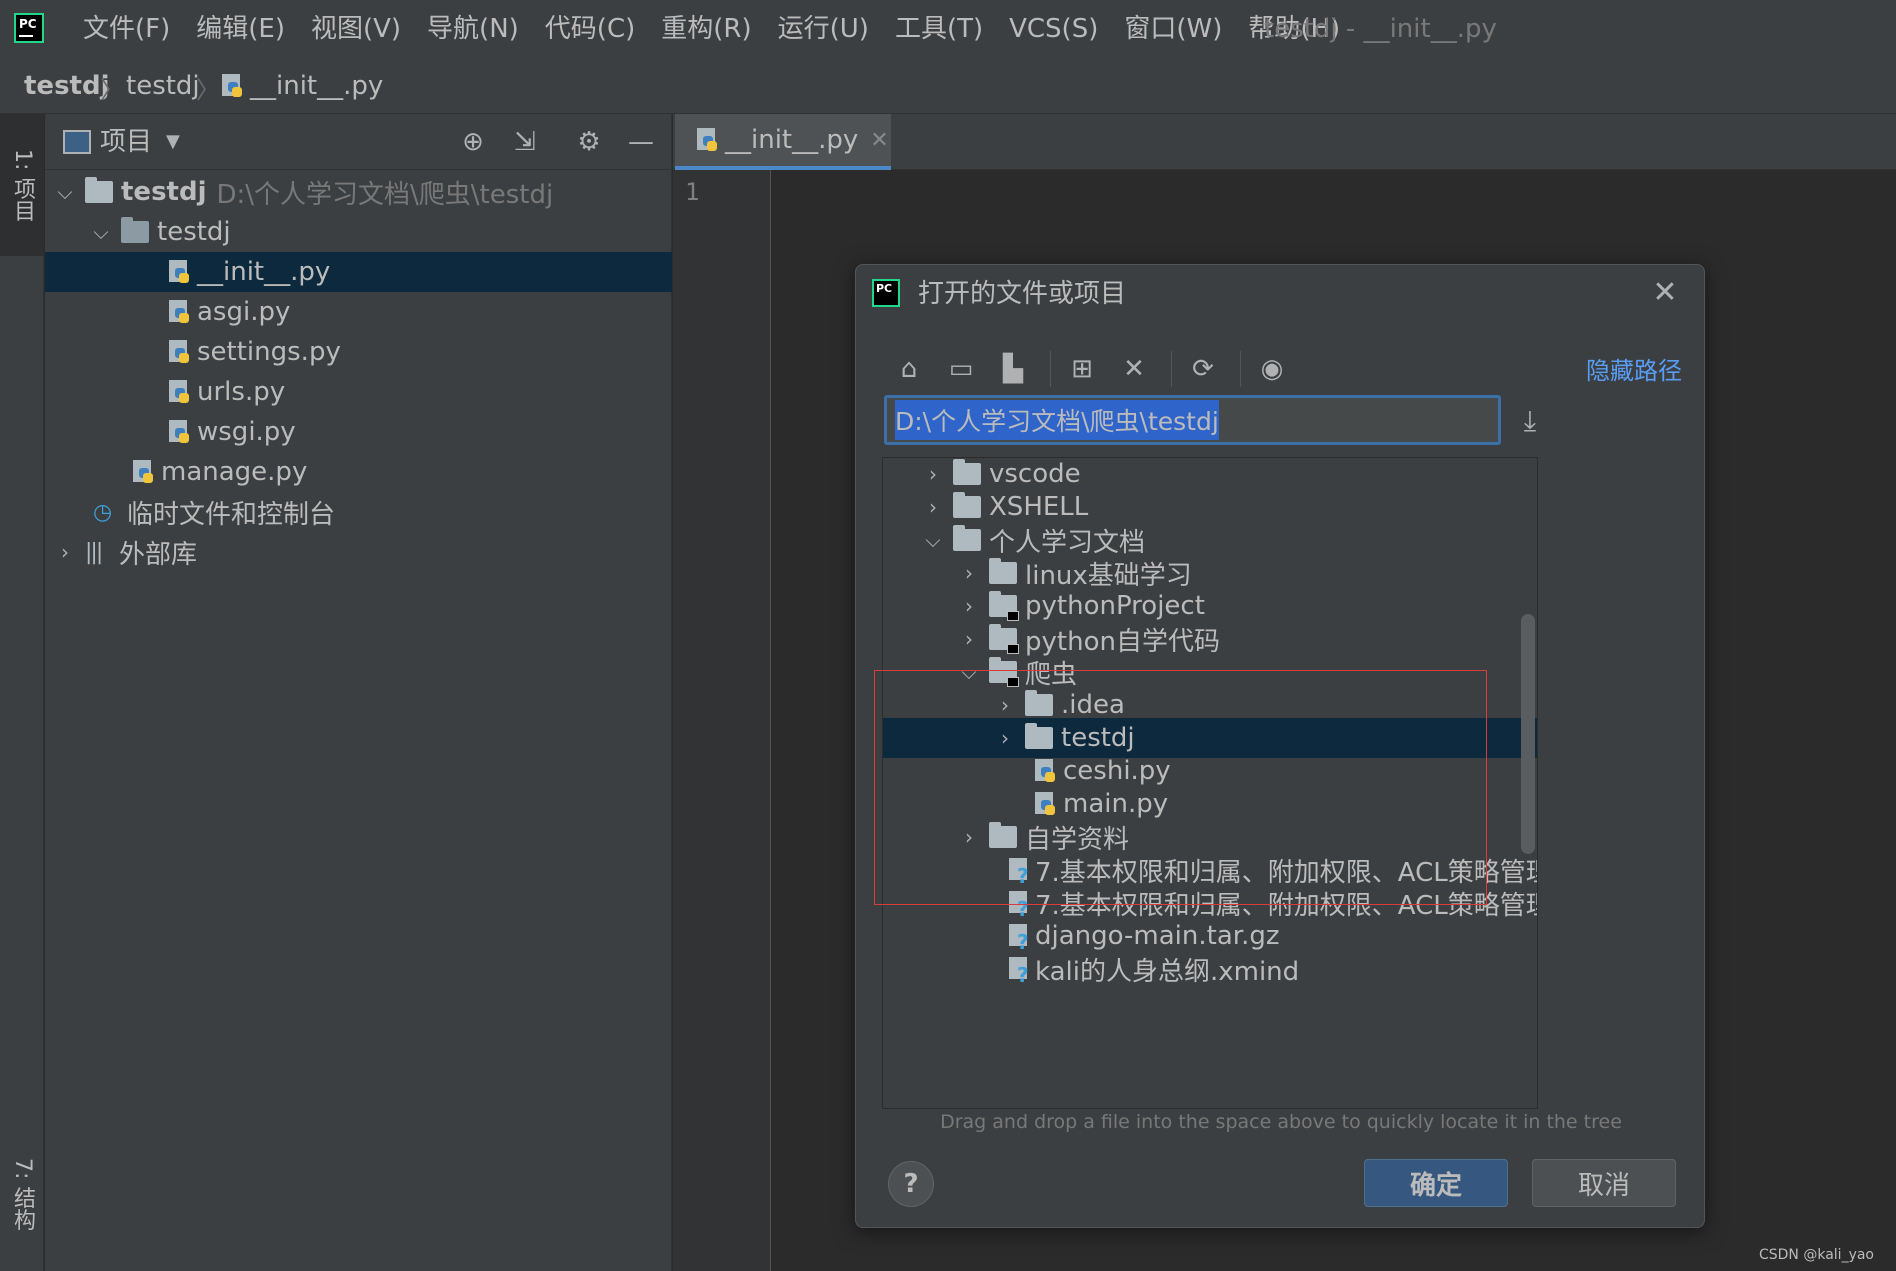 The image size is (1896, 1271). I want to click on project-folder-icon: ▙, so click(1013, 369).